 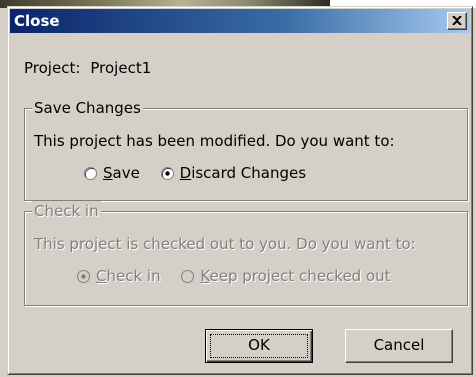 What do you see at coordinates (185, 173) in the screenshot?
I see `discard-accel: D` at bounding box center [185, 173].